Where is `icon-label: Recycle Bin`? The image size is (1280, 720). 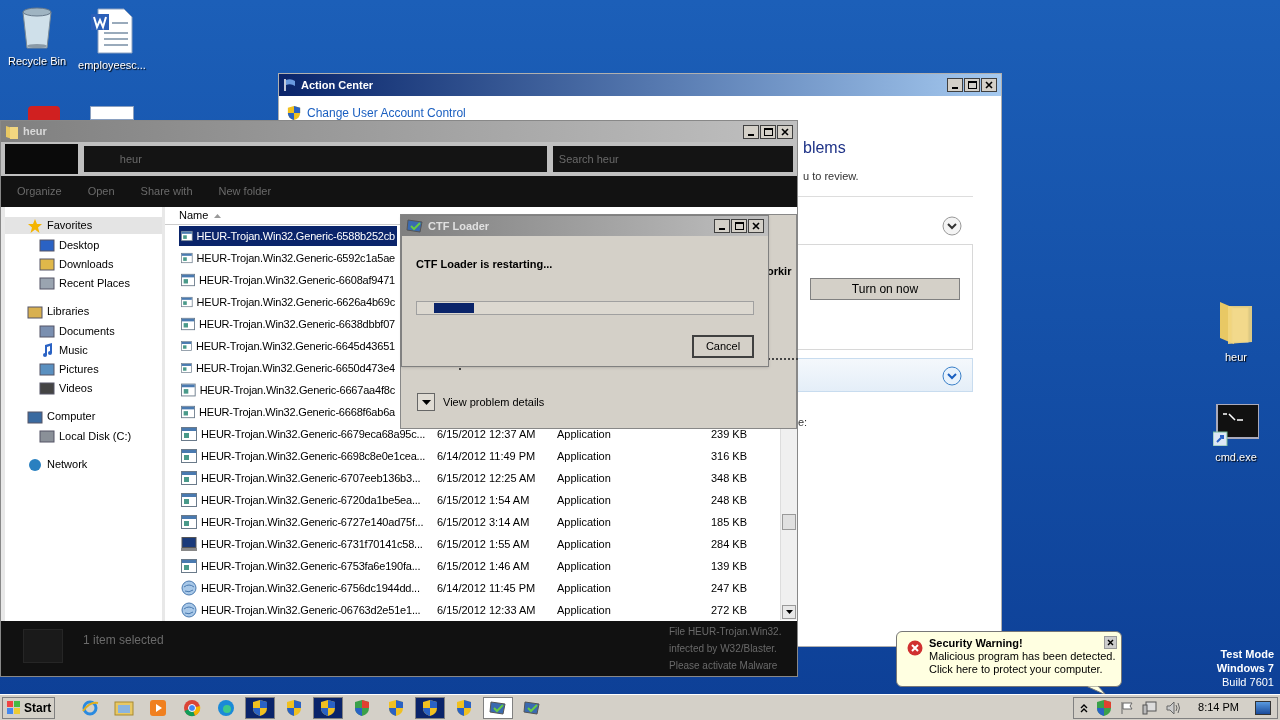 icon-label: Recycle Bin is located at coordinates (37, 61).